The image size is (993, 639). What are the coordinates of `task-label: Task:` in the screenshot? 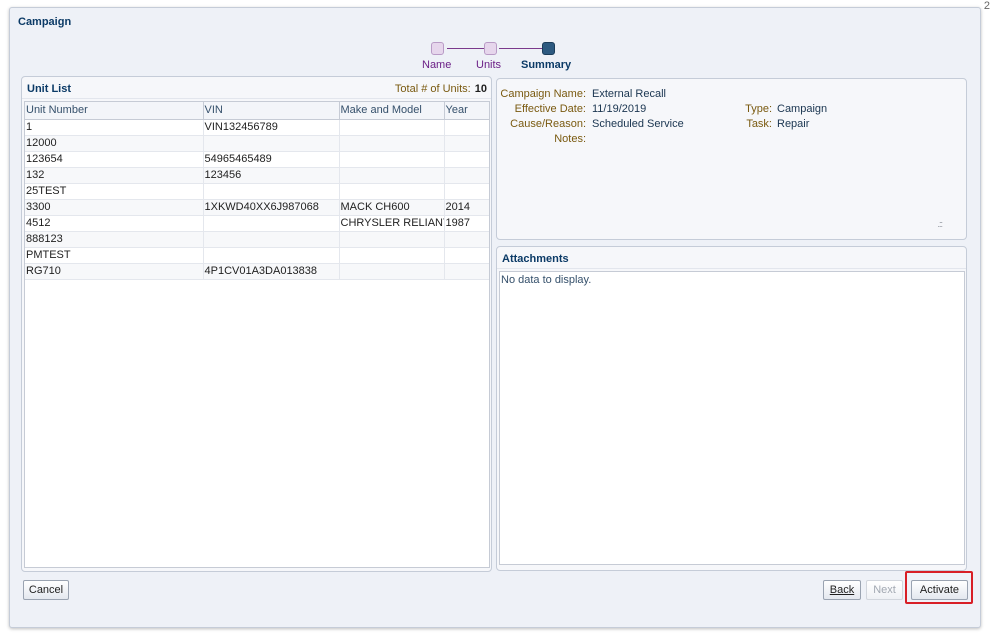 It's located at (759, 124).